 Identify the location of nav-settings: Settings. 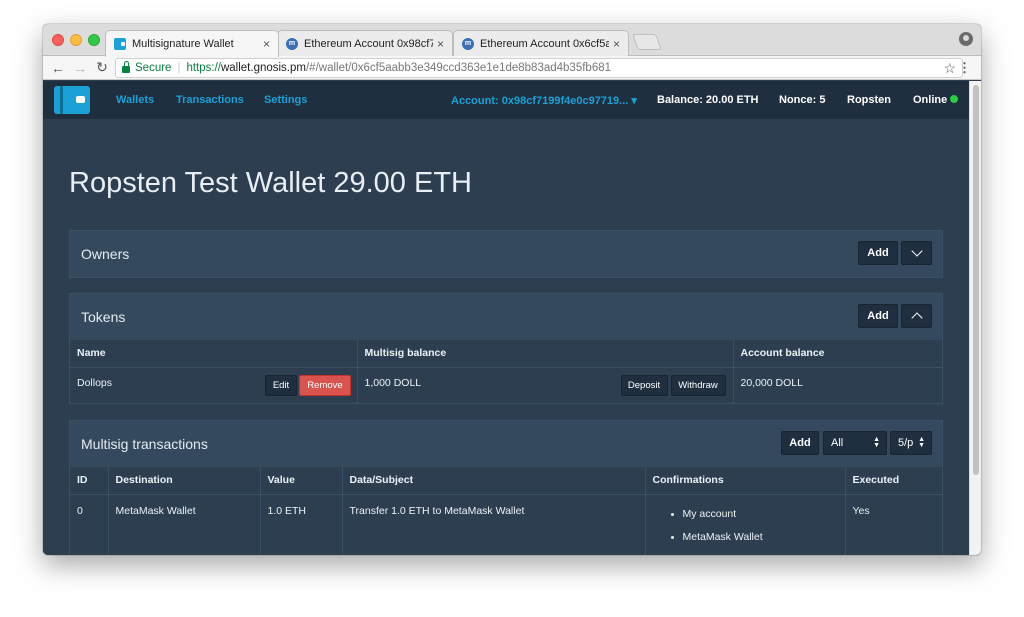
(285, 100).